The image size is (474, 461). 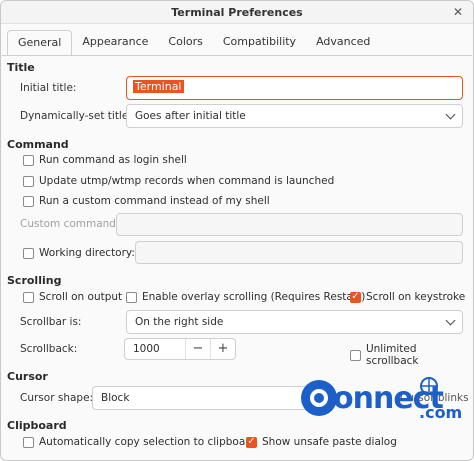 What do you see at coordinates (115, 43) in the screenshot?
I see `tab-appearance: Appearance` at bounding box center [115, 43].